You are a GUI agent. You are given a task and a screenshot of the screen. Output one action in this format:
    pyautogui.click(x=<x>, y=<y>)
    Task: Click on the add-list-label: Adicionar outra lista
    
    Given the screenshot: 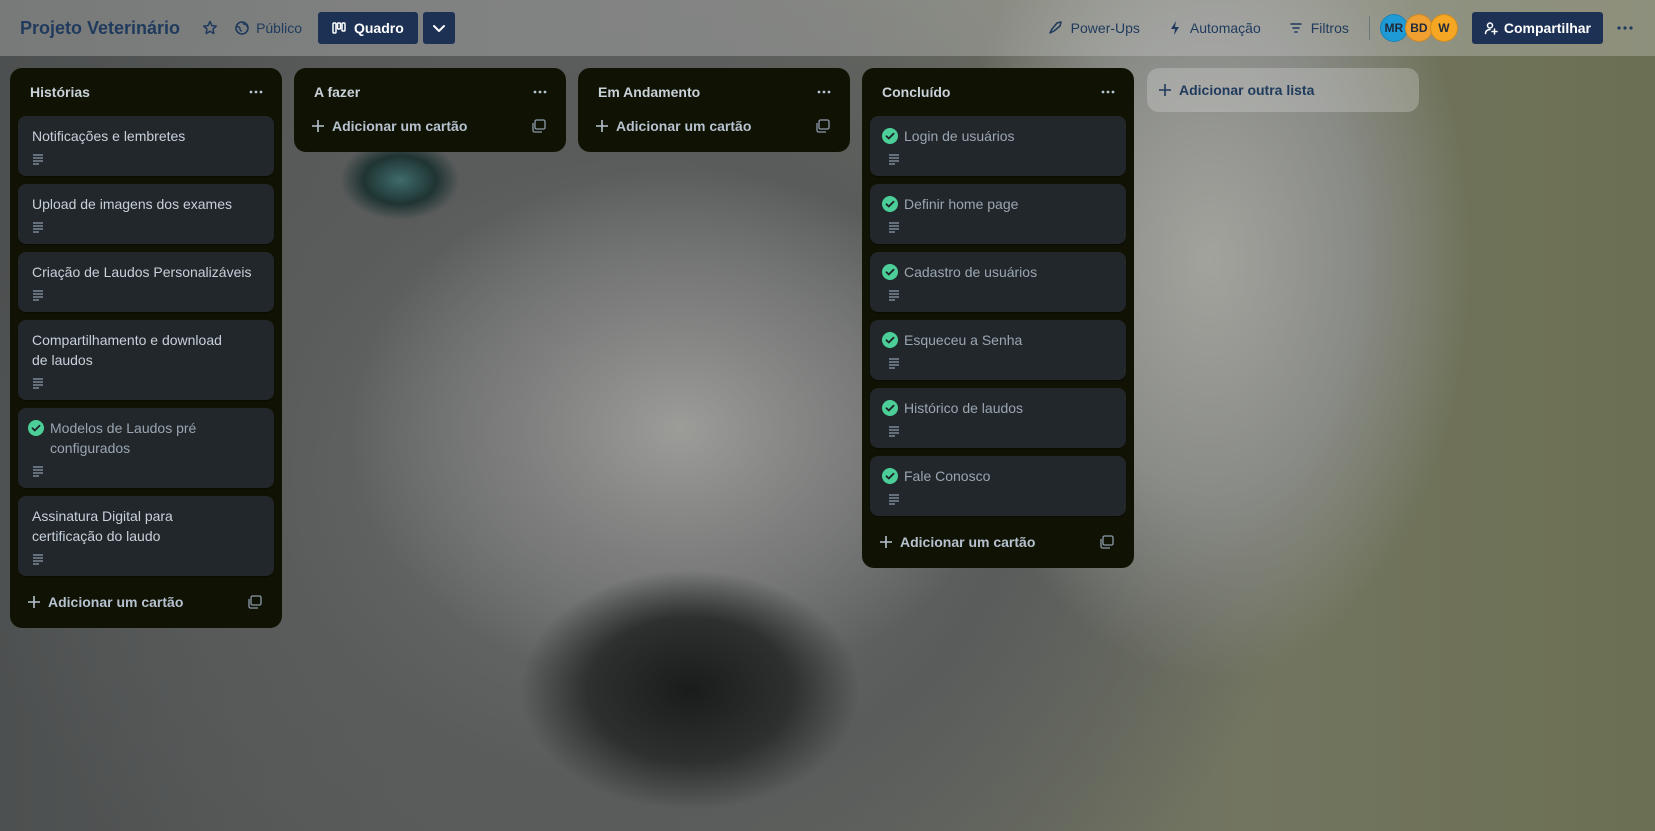 What is the action you would take?
    pyautogui.click(x=1247, y=90)
    